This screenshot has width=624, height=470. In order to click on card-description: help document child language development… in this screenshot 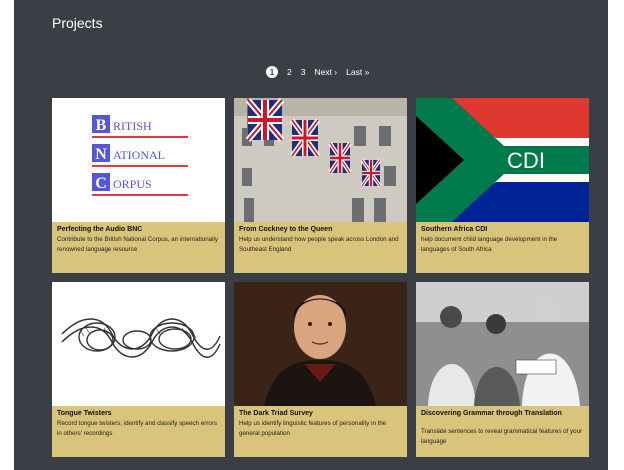, I will do `click(489, 244)`.